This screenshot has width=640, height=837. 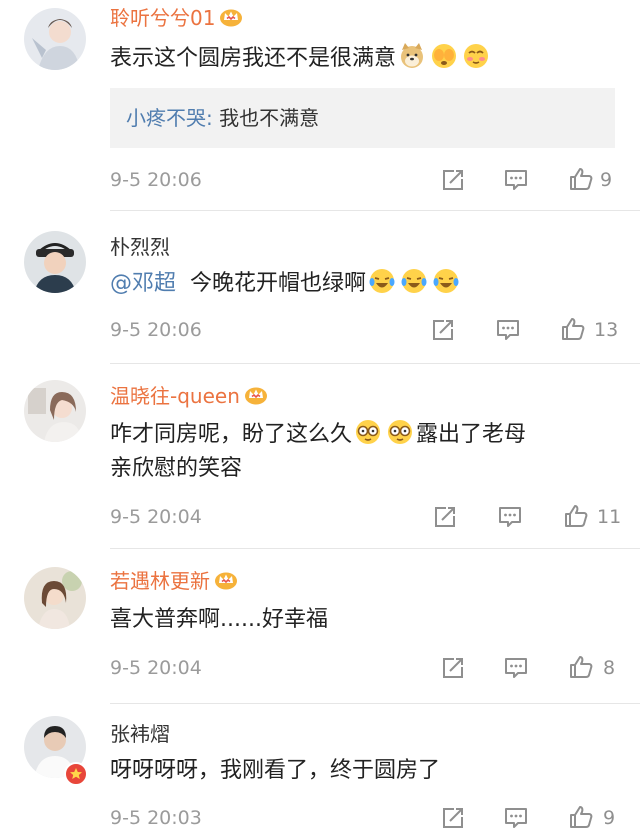 What do you see at coordinates (189, 396) in the screenshot?
I see `username: 温晓往-queen` at bounding box center [189, 396].